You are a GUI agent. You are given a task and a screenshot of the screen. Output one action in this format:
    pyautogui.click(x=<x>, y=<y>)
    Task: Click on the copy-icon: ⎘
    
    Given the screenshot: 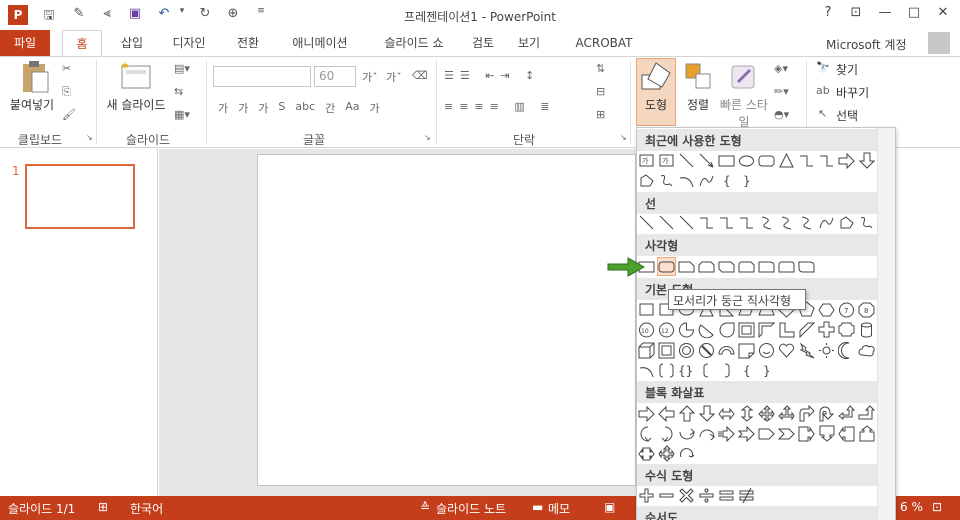 What is the action you would take?
    pyautogui.click(x=66, y=92)
    